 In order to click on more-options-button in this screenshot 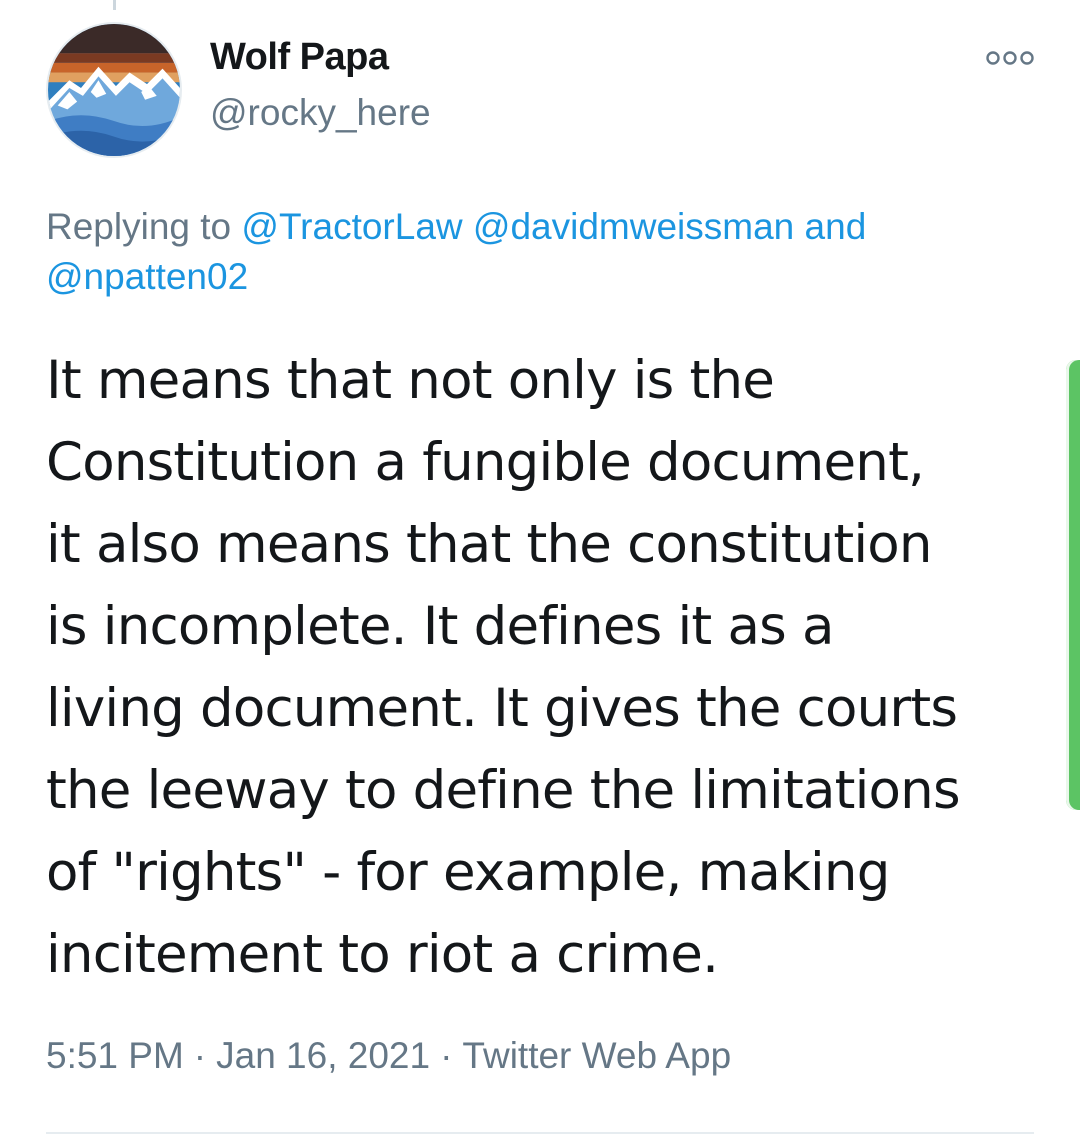, I will do `click(1010, 58)`.